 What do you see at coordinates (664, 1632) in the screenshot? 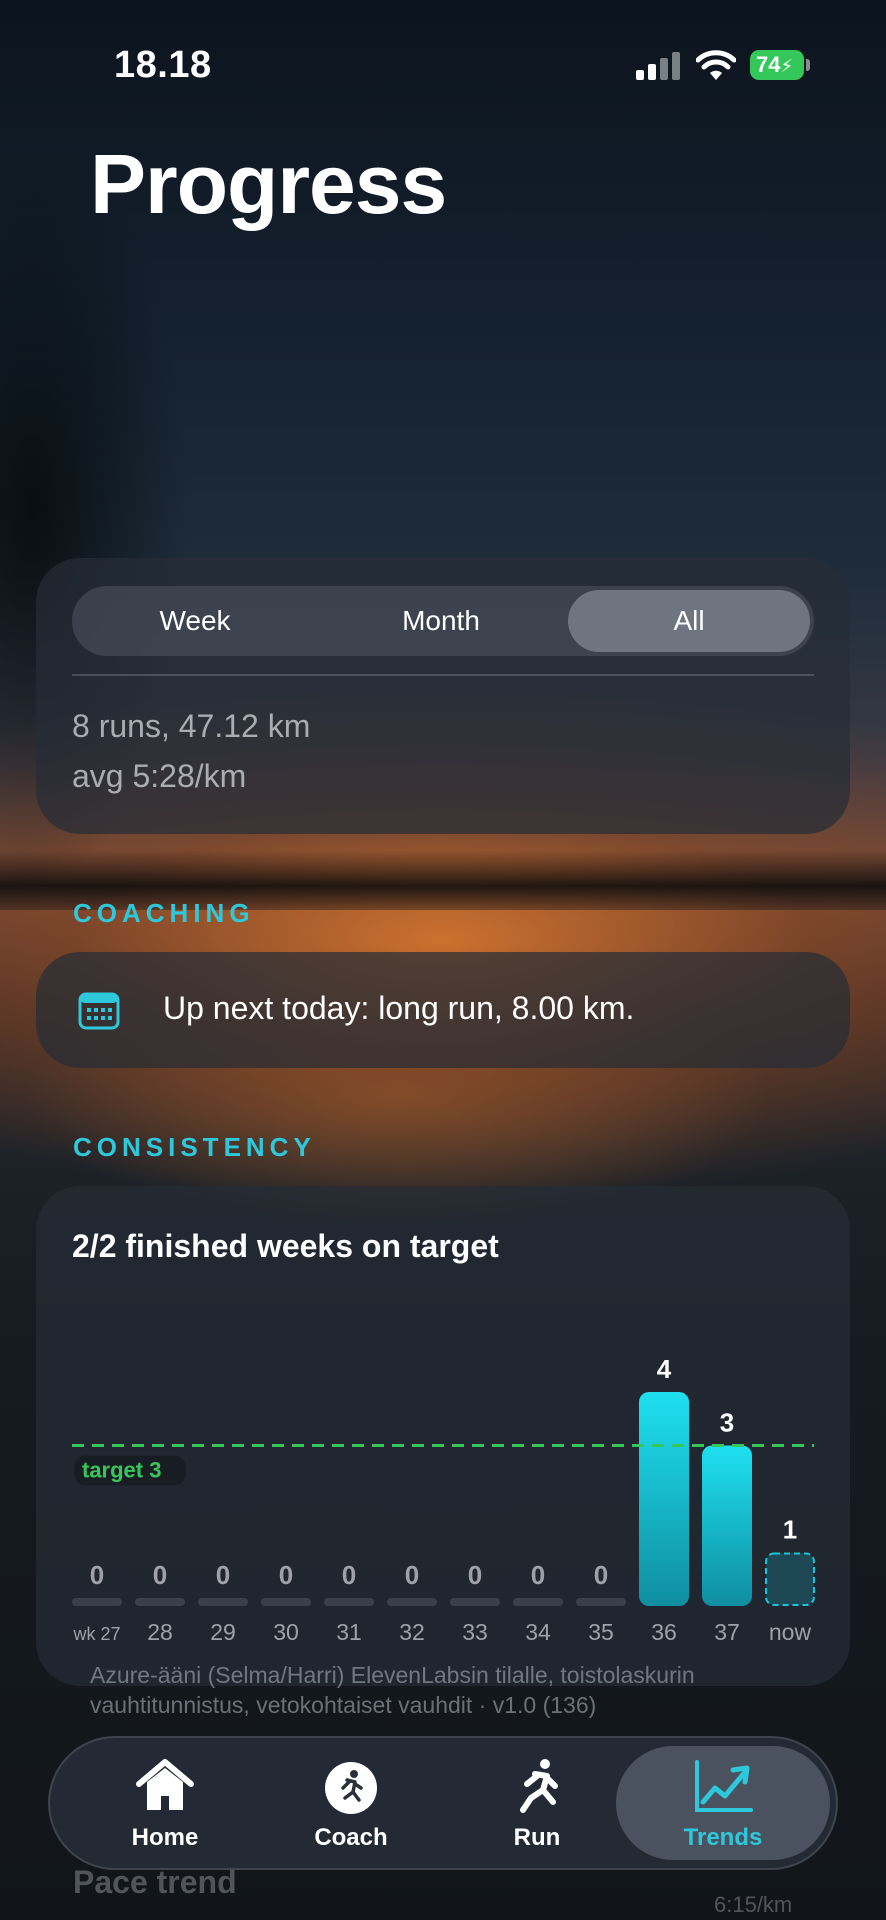
I see `chart-category-label: 36` at bounding box center [664, 1632].